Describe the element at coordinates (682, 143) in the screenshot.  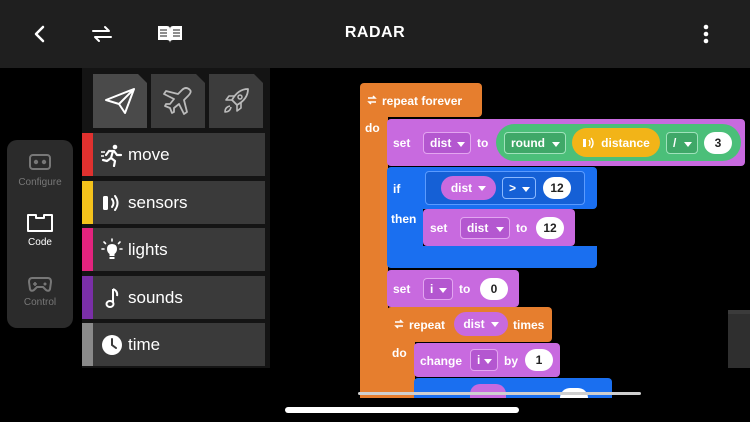
I see `operator-dropdown: /` at that location.